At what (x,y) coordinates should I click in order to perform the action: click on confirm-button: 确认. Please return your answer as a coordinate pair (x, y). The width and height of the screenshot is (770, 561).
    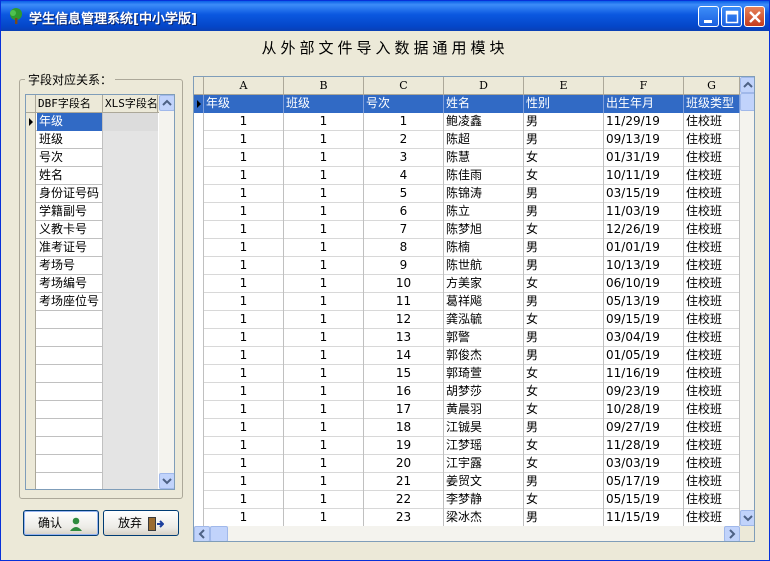
    Looking at the image, I should click on (61, 523).